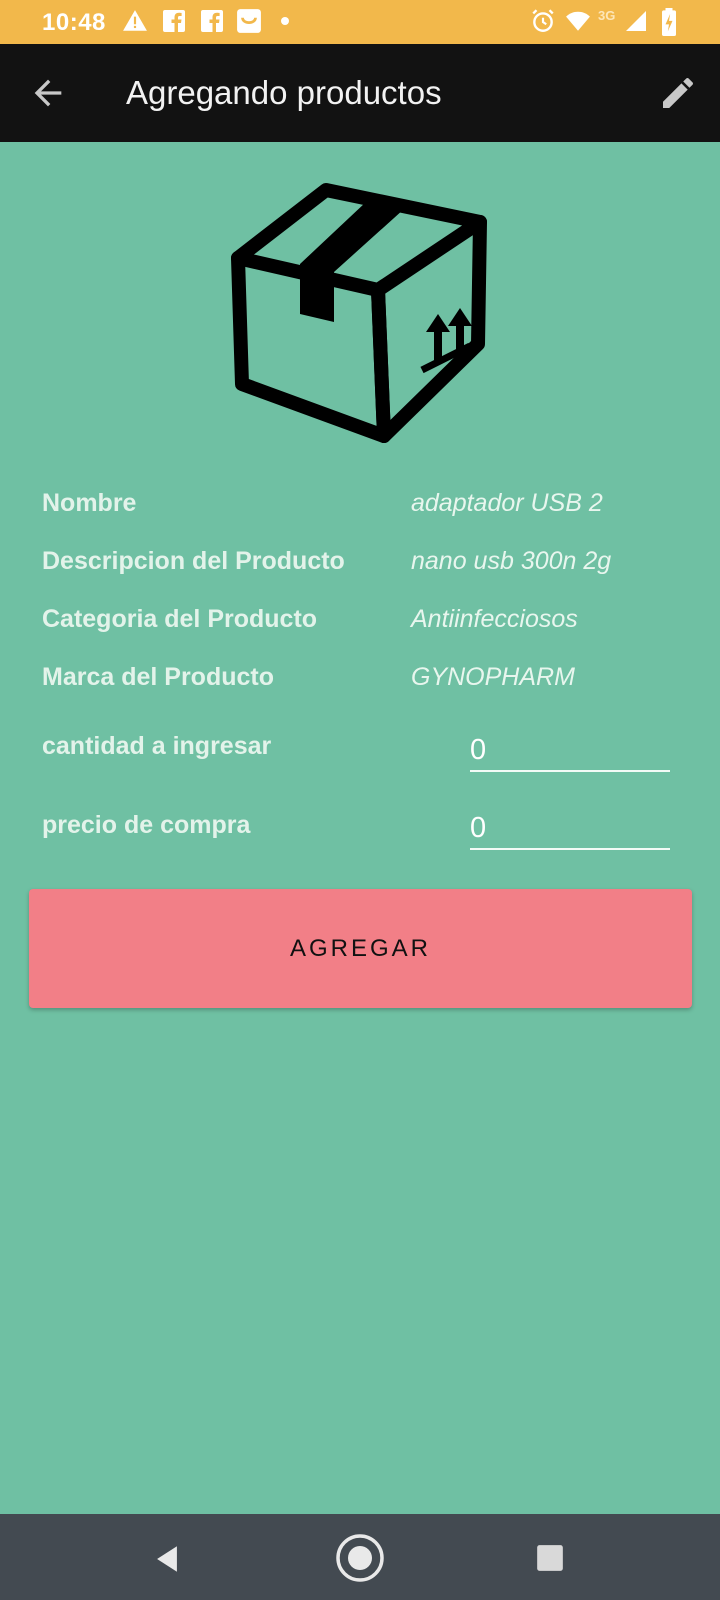 The height and width of the screenshot is (1600, 720). Describe the element at coordinates (193, 561) in the screenshot. I see `description-label: Descripcion del Producto` at that location.